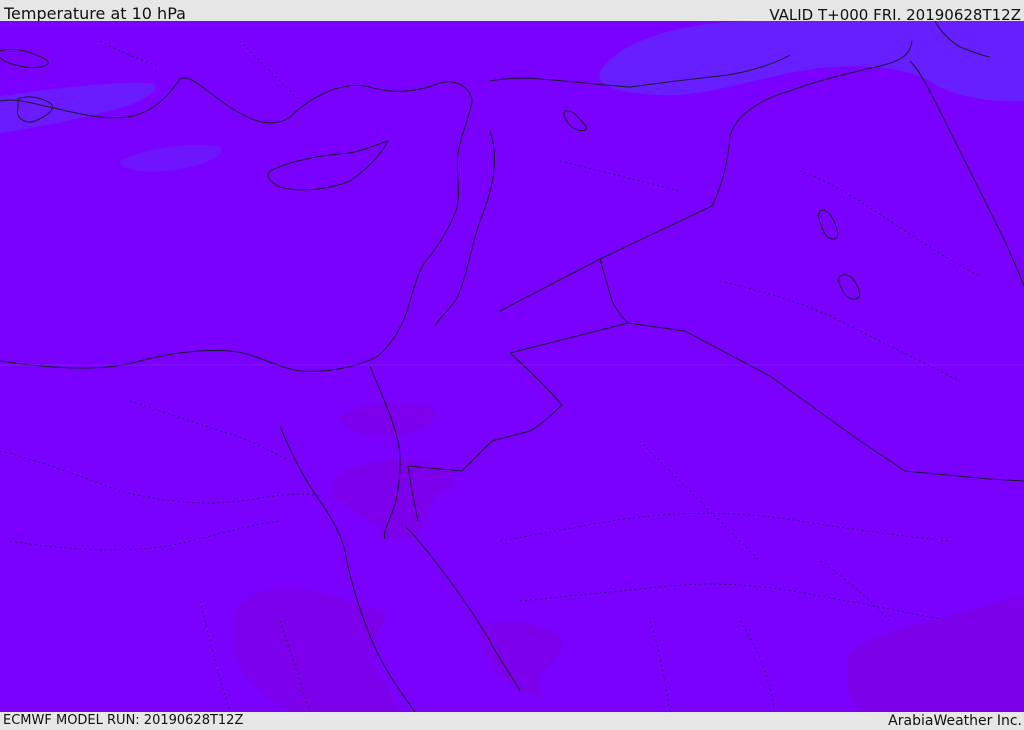 The width and height of the screenshot is (1024, 730). Describe the element at coordinates (955, 721) in the screenshot. I see `credit: ArabiaWeather Inc.` at that location.